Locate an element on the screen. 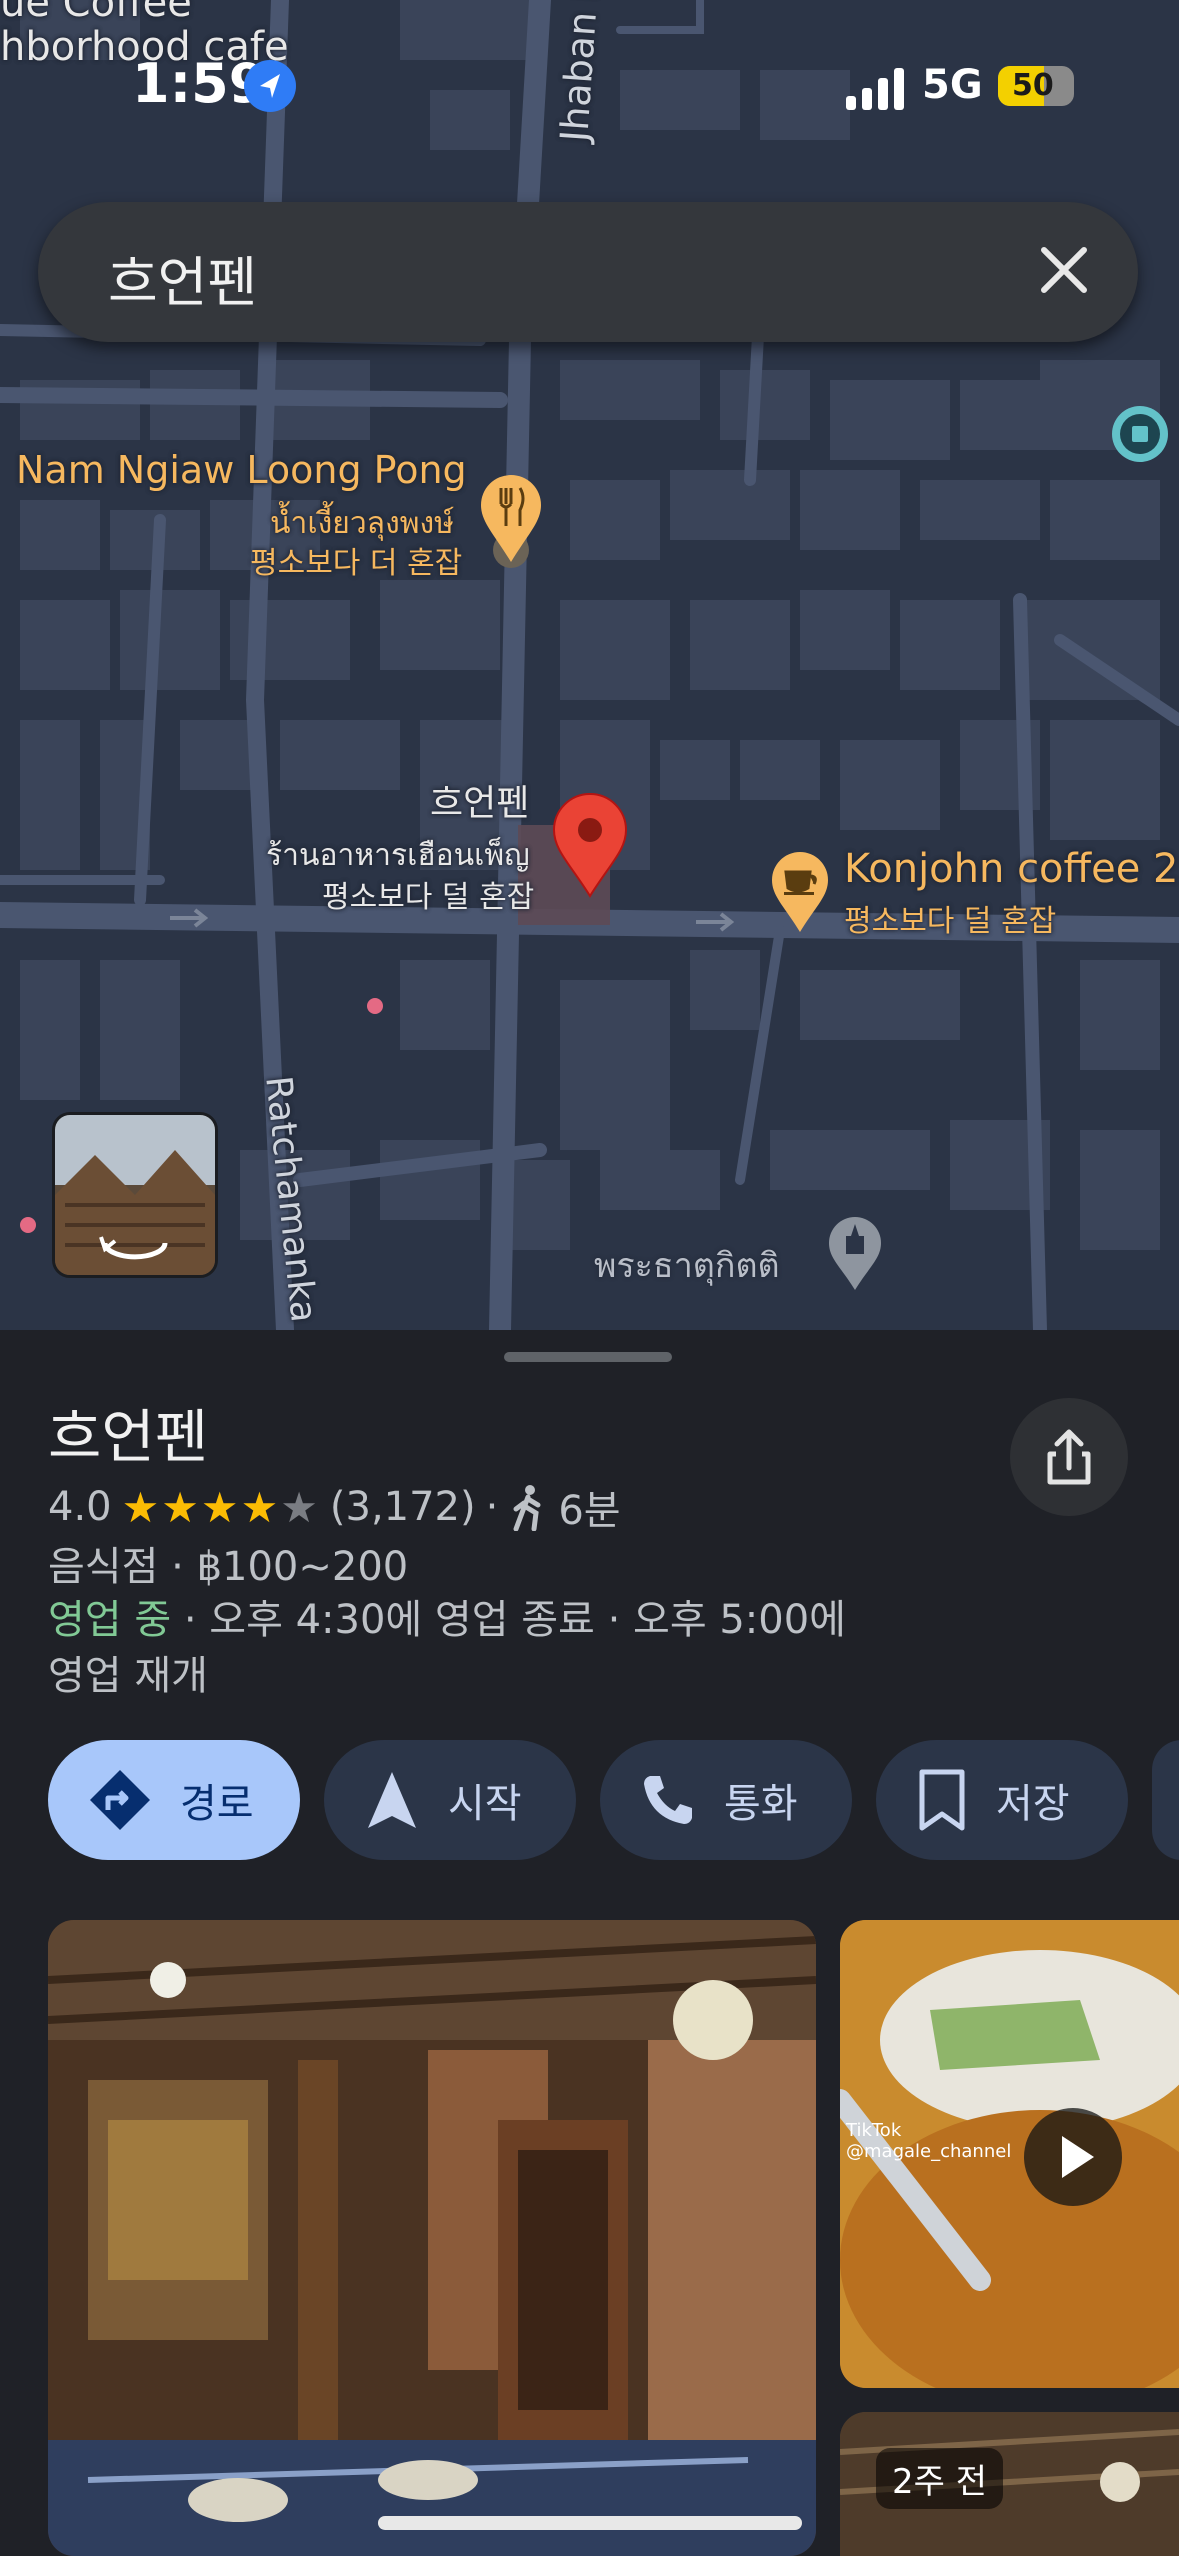  navigation-arrow-icon is located at coordinates (392, 1800).